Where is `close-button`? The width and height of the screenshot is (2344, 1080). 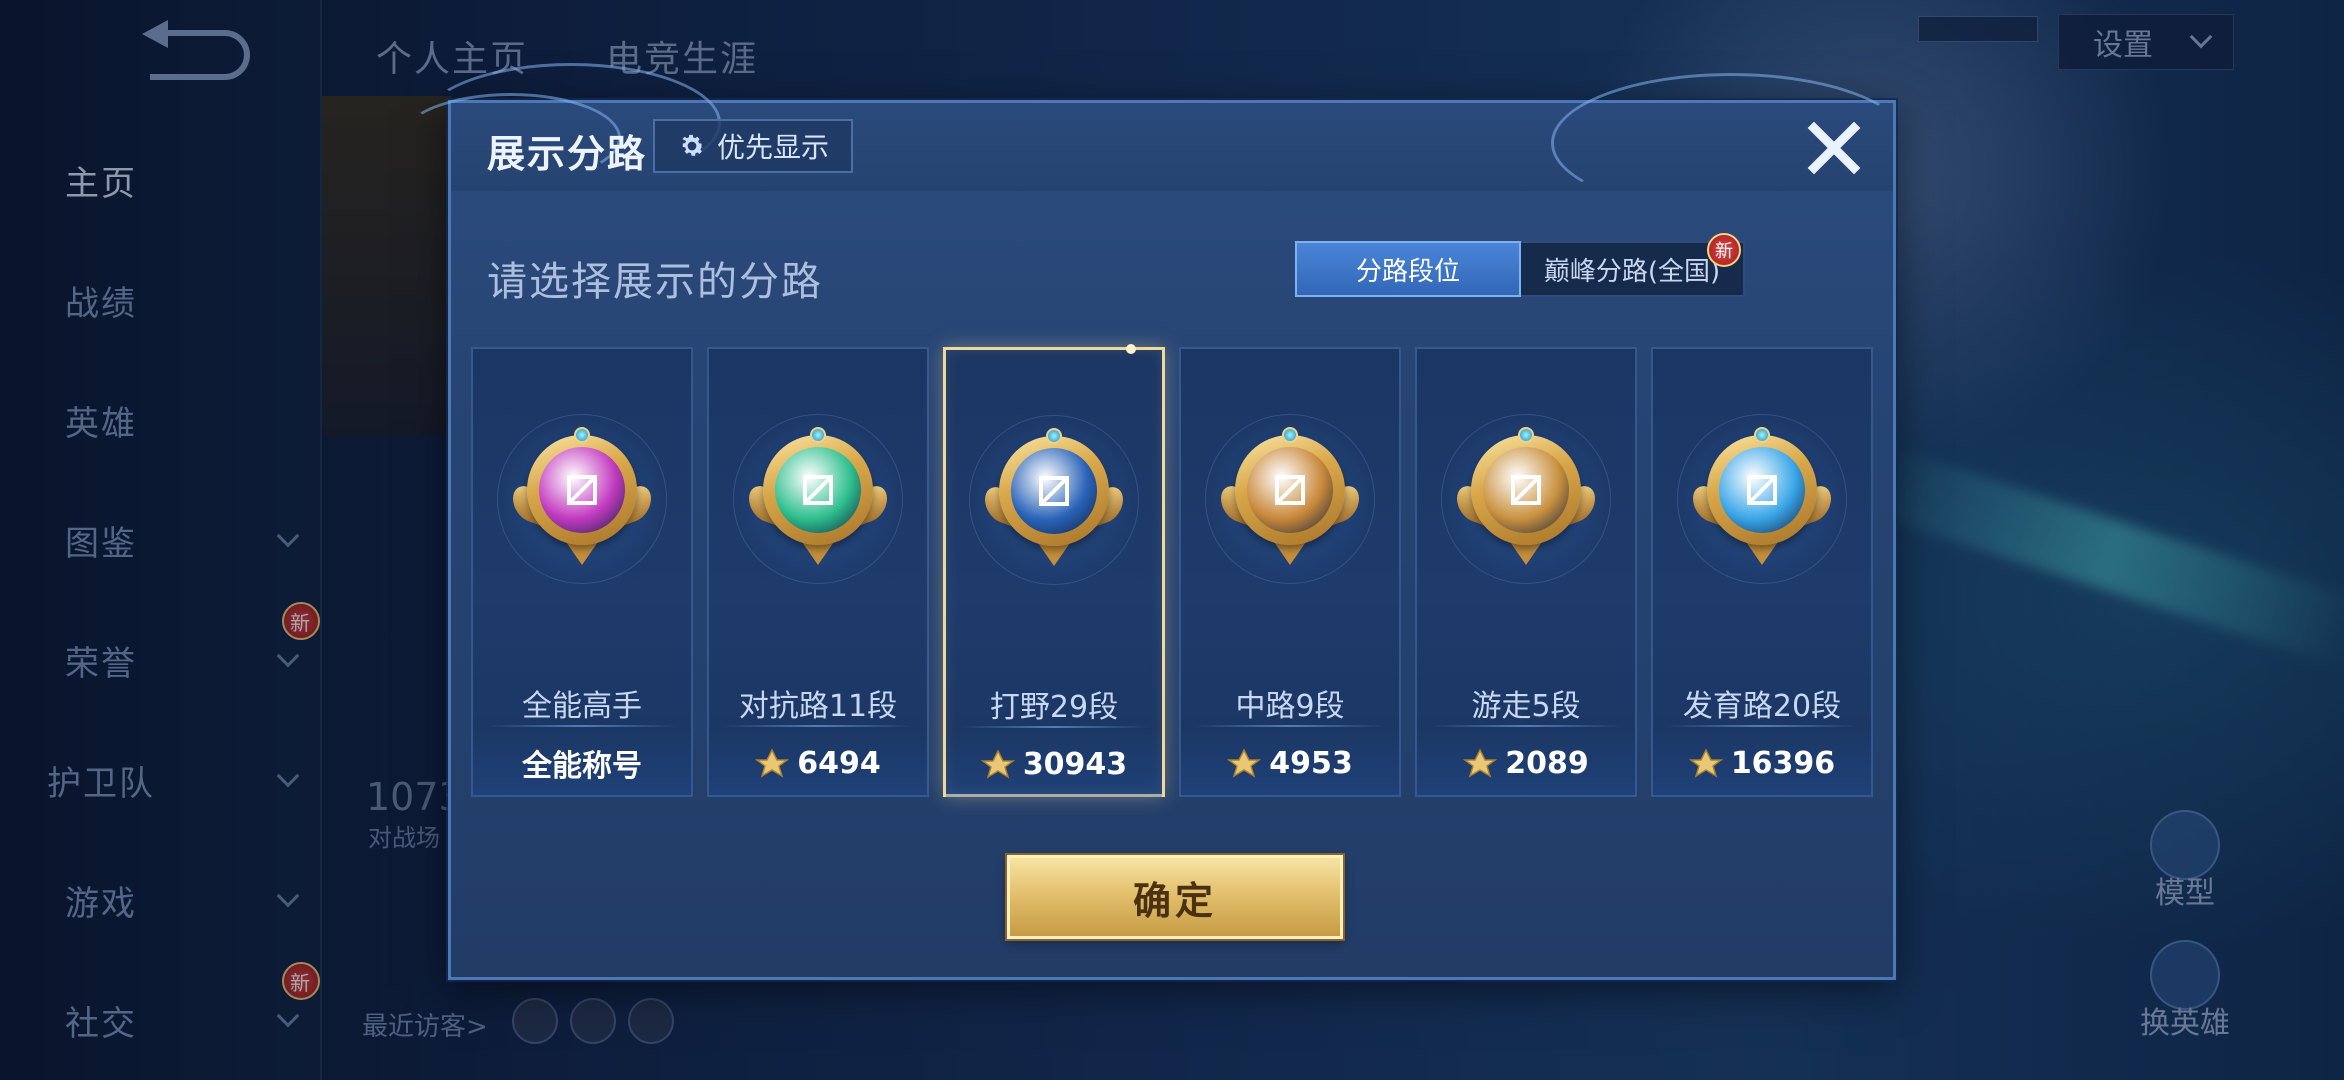 close-button is located at coordinates (1834, 148).